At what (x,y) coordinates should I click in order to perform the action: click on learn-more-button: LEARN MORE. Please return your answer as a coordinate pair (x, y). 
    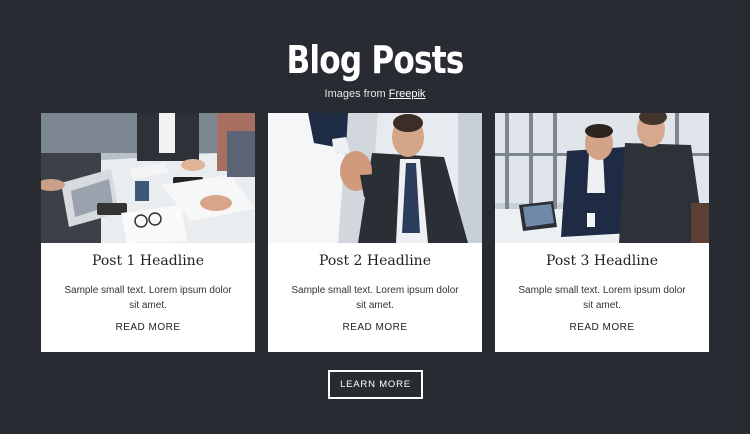
    Looking at the image, I should click on (375, 384).